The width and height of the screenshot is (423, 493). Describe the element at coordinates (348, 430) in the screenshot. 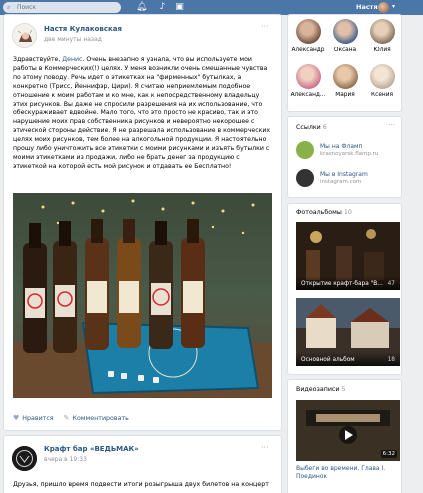

I see `video-item: 6:32` at that location.